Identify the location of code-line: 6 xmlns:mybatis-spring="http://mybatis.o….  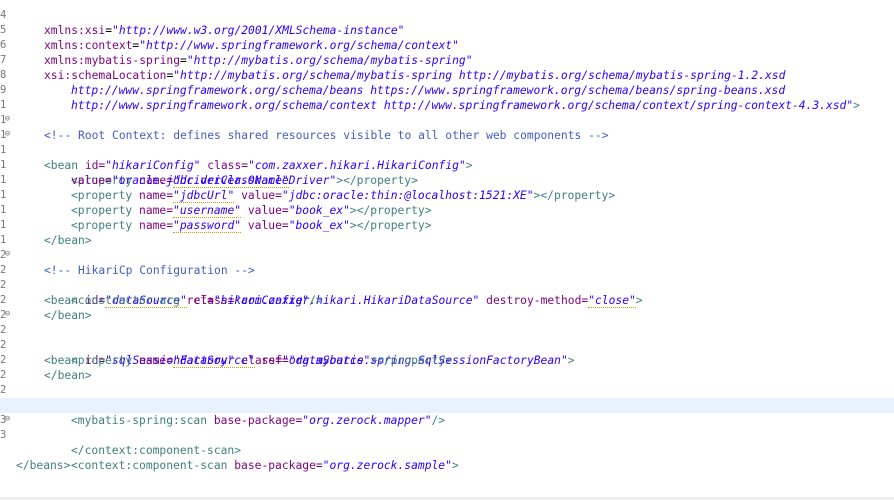
(447, 45).